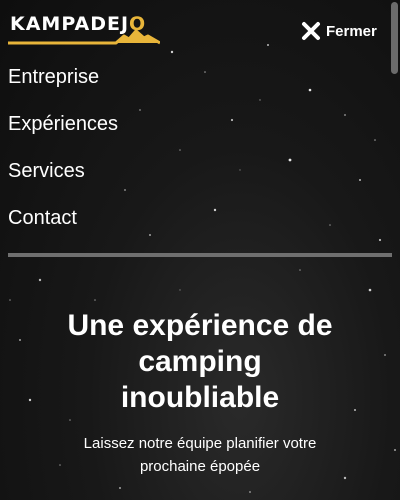  What do you see at coordinates (200, 443) in the screenshot?
I see `hero-subtitle-line: Laissez notre équipe planifier votre` at bounding box center [200, 443].